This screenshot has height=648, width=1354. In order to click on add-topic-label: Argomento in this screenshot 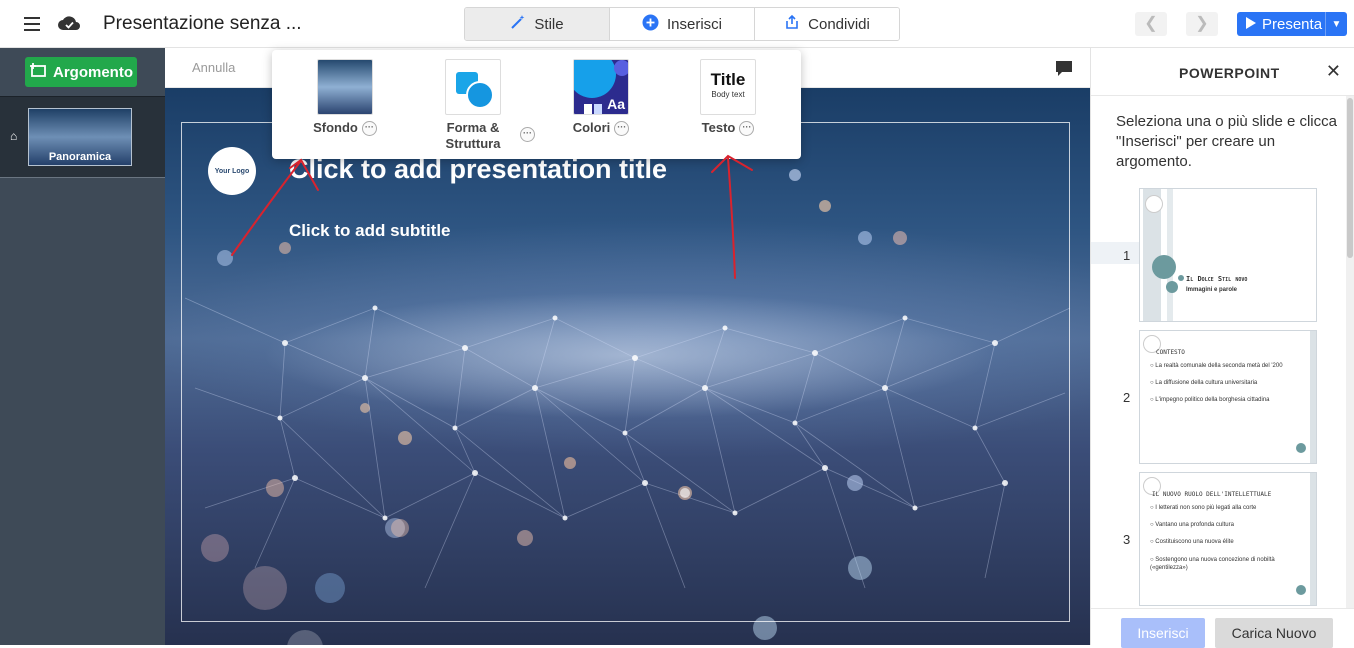, I will do `click(93, 72)`.